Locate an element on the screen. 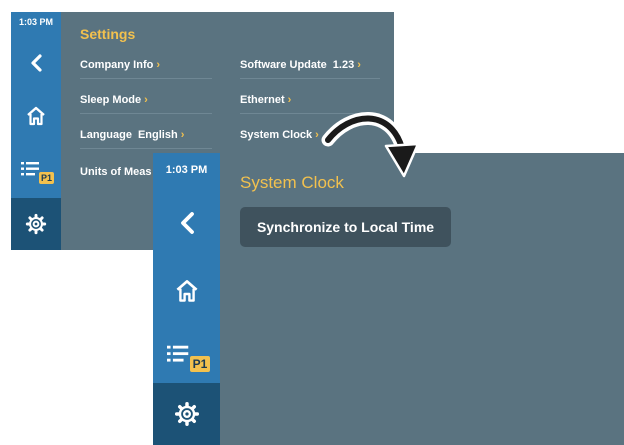  menu-item-label: Software Update is located at coordinates (283, 65).